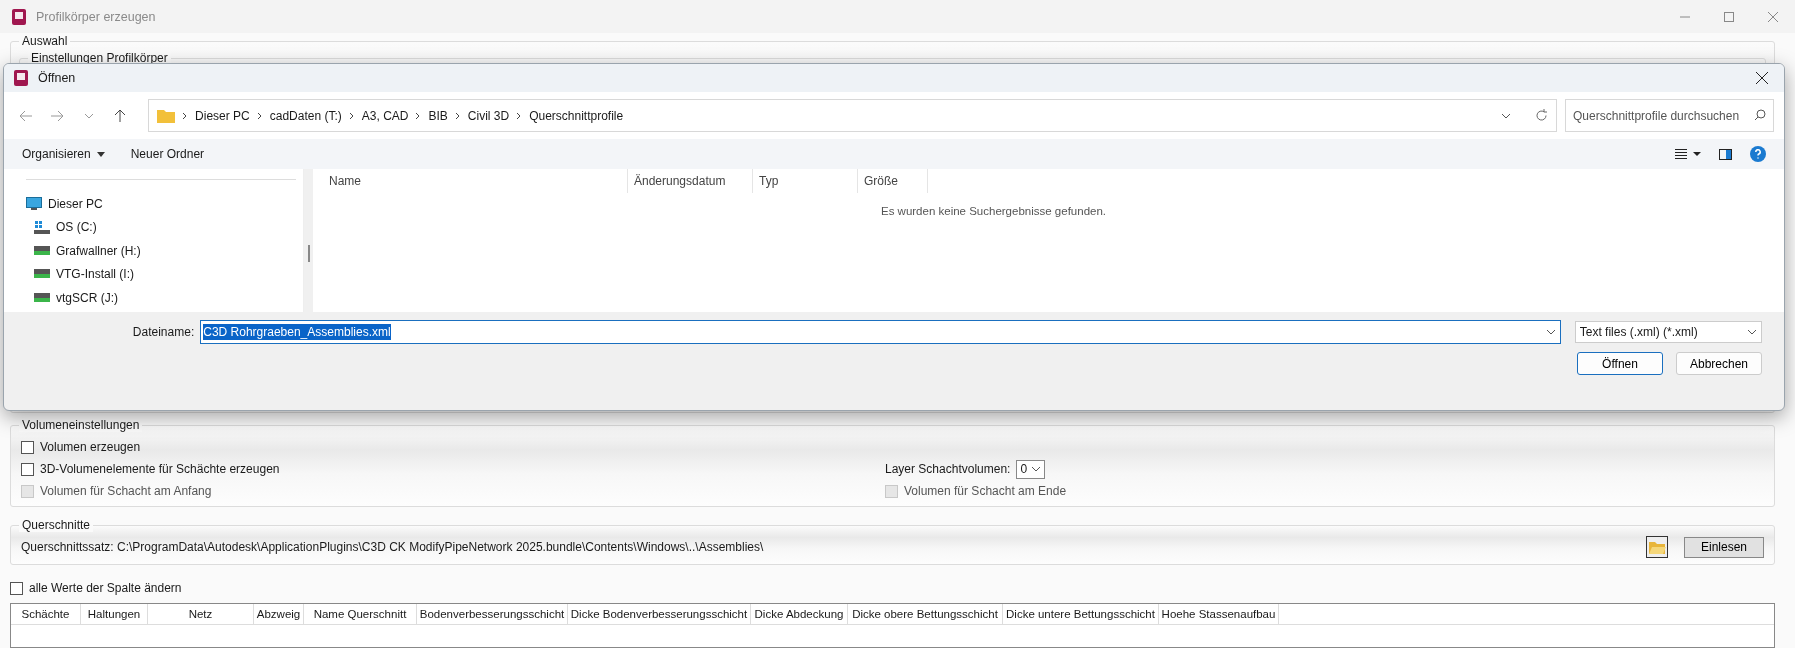 This screenshot has width=1795, height=648. Describe the element at coordinates (308, 240) in the screenshot. I see `scrollbar` at that location.